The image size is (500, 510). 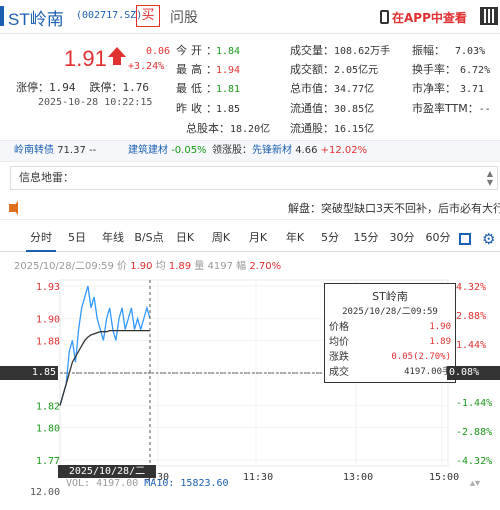 I want to click on stat-high: 最高：1.94, so click(x=208, y=69).